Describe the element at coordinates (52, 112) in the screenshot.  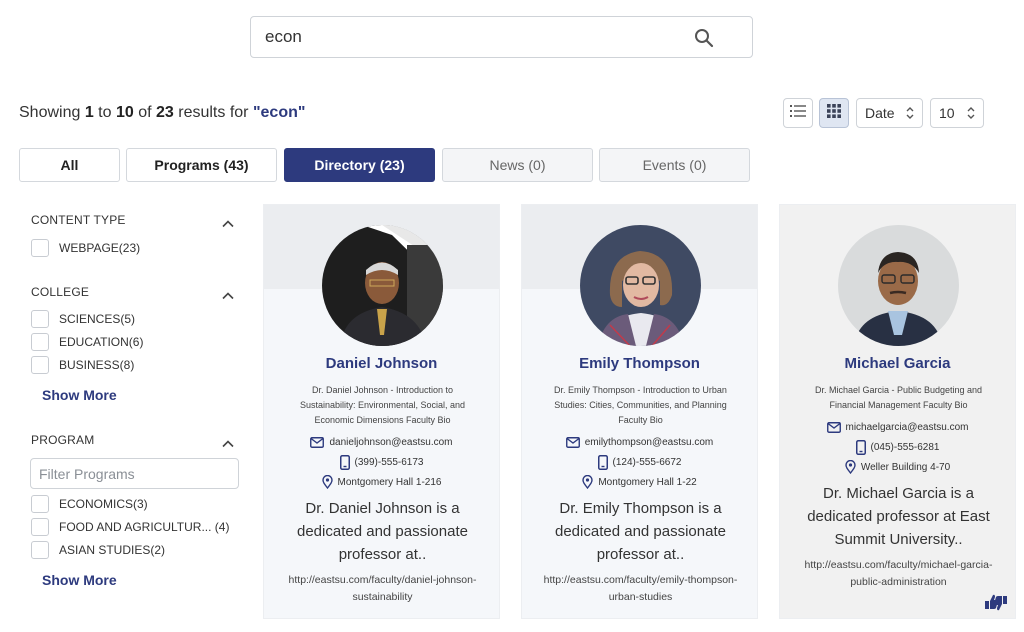
I see `results-prefix: Showing` at that location.